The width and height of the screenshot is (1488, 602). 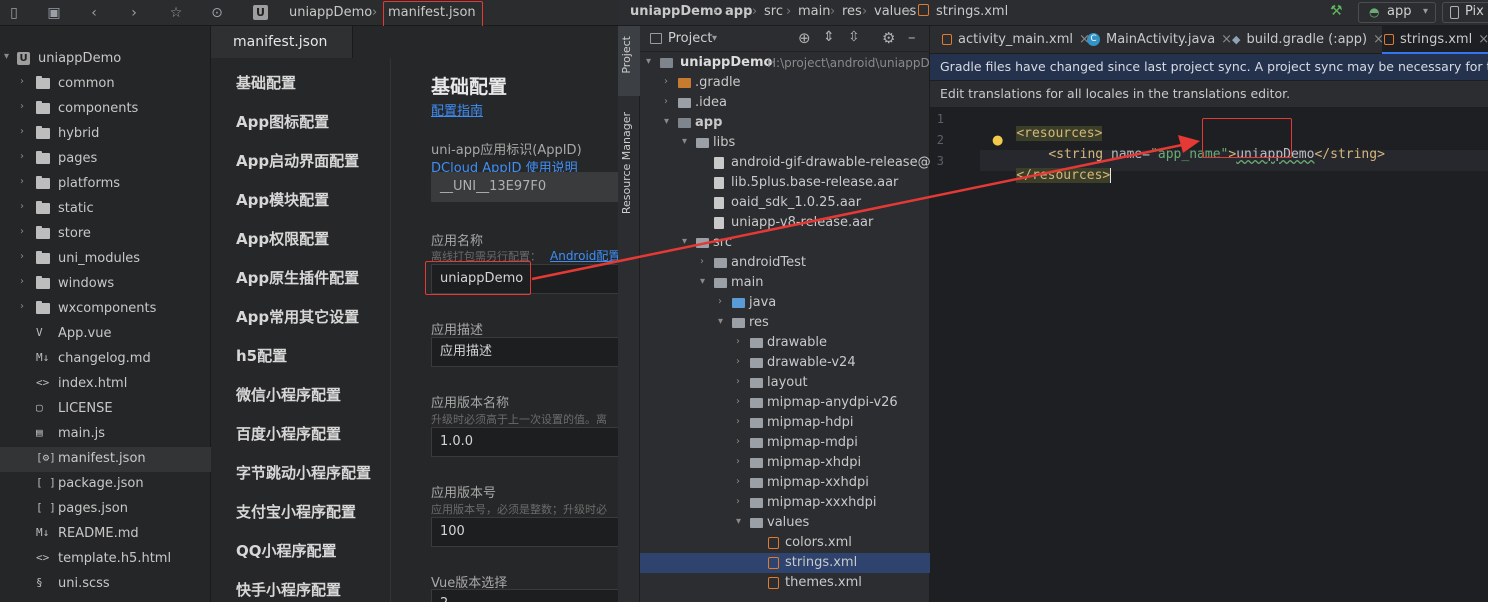 I want to click on project-tree-row: › drawable-v24, so click(x=785, y=363).